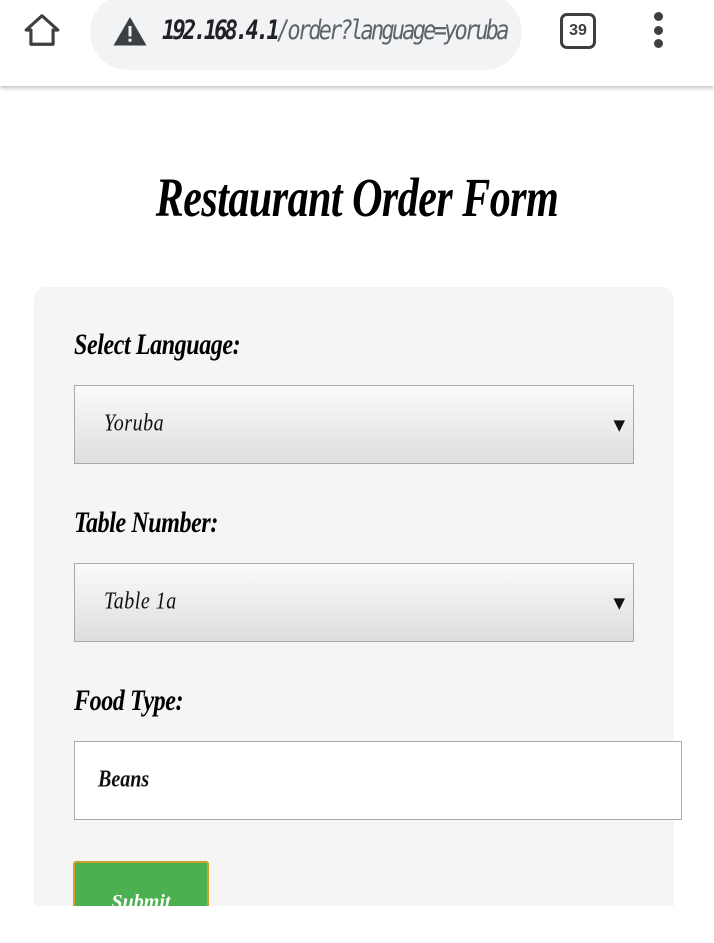 The height and width of the screenshot is (943, 714). I want to click on table-select: Table 1a ▼, so click(354, 602).